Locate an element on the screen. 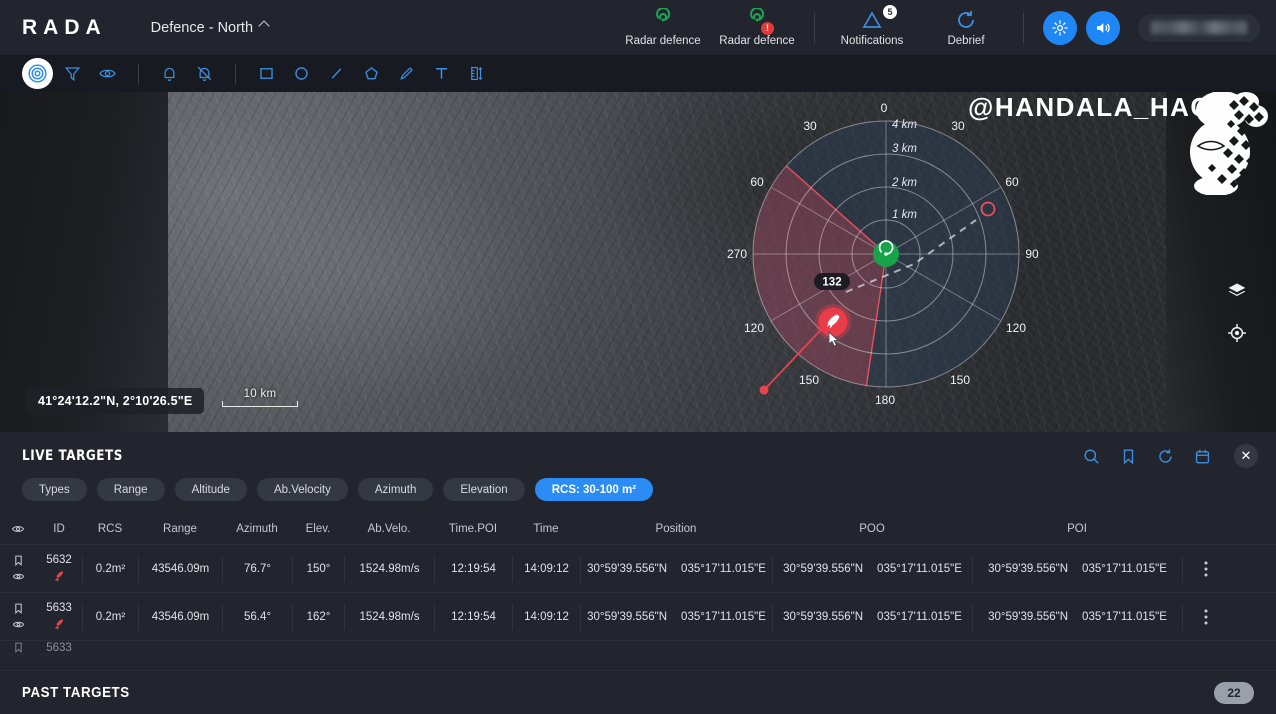 This screenshot has height=714, width=1276. refresh-icon is located at coordinates (1165, 455).